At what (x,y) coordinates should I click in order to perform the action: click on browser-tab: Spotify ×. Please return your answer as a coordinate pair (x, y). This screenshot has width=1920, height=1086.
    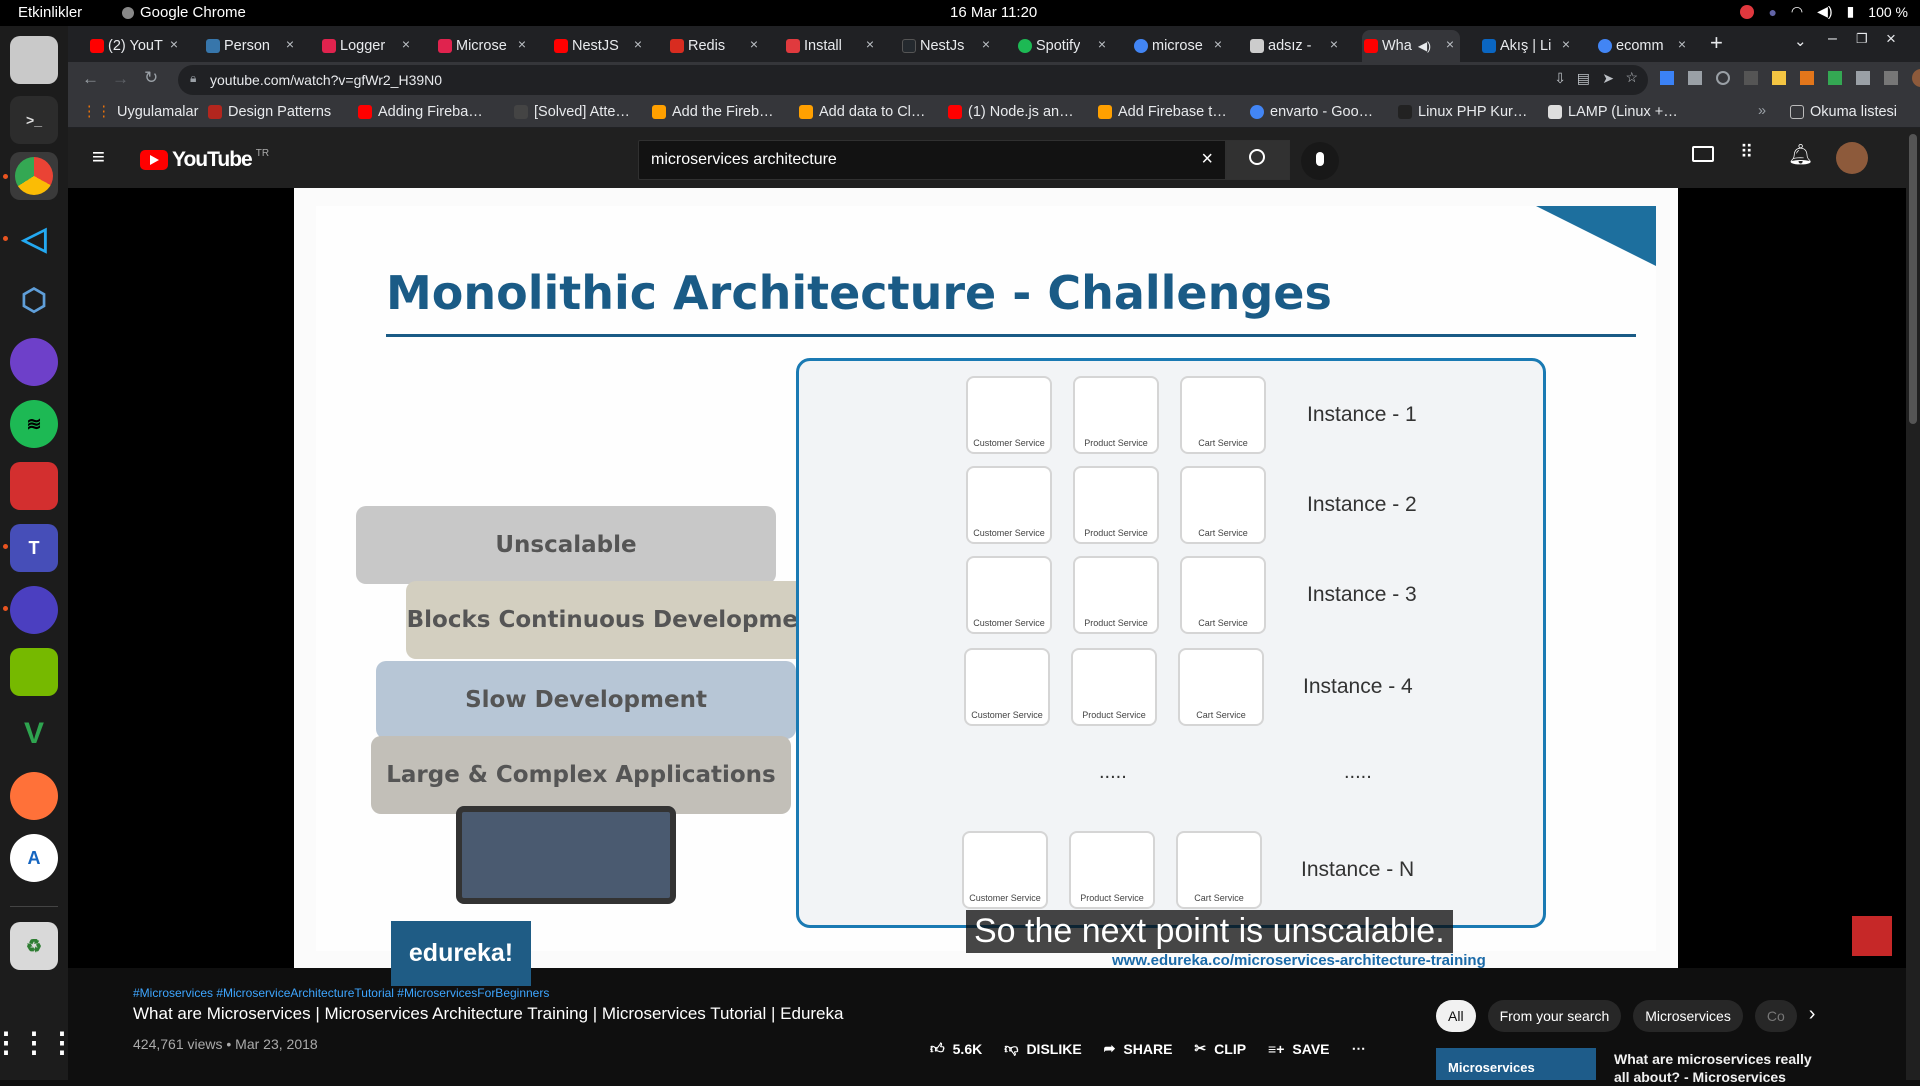
    Looking at the image, I should click on (1064, 46).